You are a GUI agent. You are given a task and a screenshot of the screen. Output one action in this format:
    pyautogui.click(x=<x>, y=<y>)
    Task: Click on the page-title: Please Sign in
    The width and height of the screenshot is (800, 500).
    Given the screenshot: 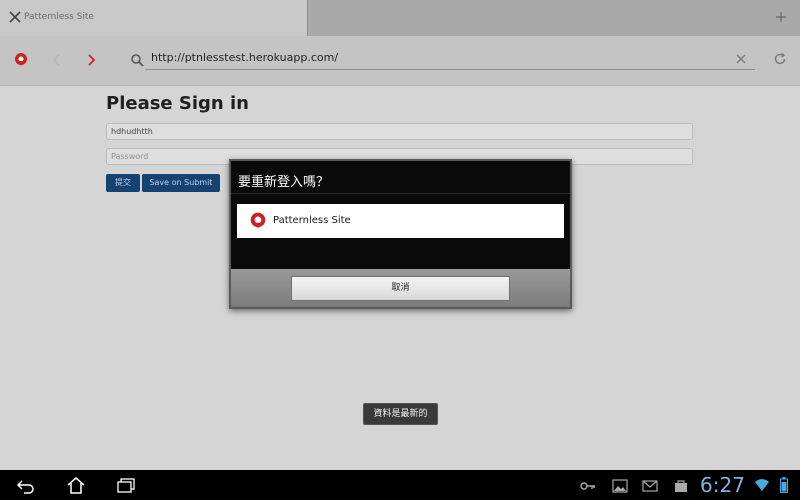 What is the action you would take?
    pyautogui.click(x=177, y=103)
    